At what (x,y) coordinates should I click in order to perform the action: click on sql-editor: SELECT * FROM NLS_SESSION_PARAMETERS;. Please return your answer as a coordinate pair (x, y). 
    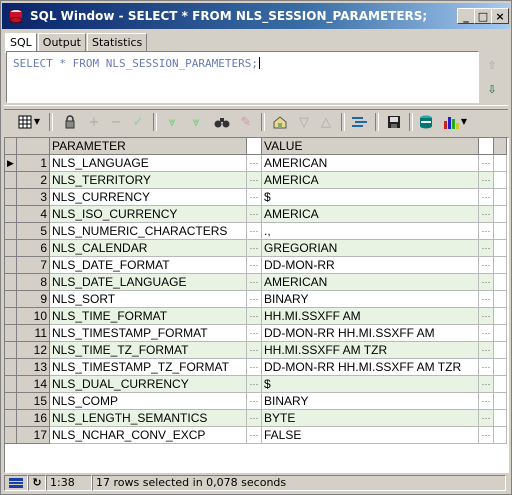
    Looking at the image, I should click on (242, 77).